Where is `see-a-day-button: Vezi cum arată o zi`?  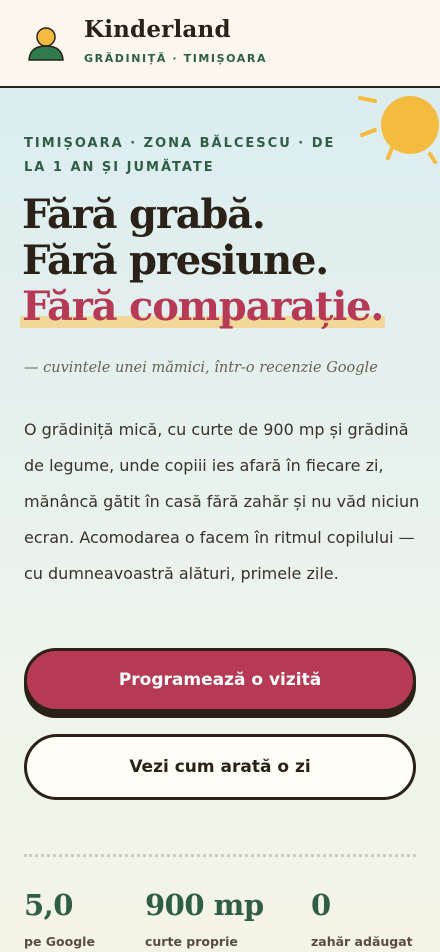 see-a-day-button: Vezi cum arată o zi is located at coordinates (220, 767).